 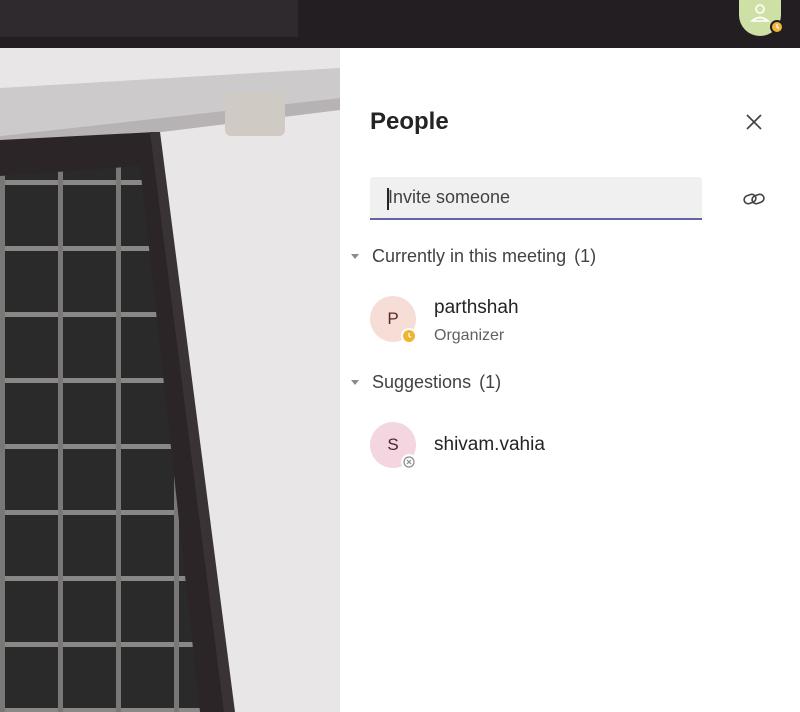 I want to click on top-bar, so click(x=400, y=24).